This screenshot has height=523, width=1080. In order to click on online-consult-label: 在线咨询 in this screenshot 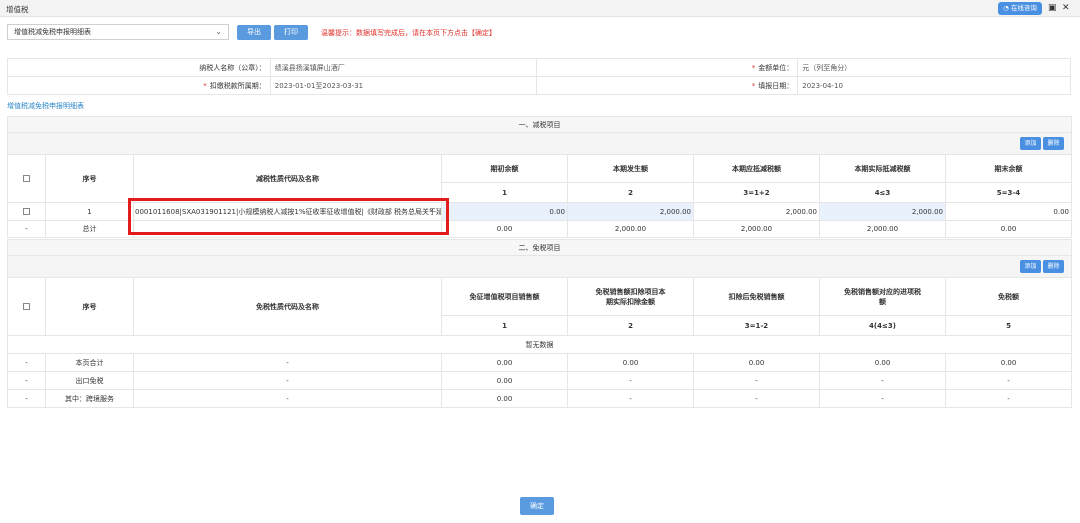, I will do `click(1023, 8)`.